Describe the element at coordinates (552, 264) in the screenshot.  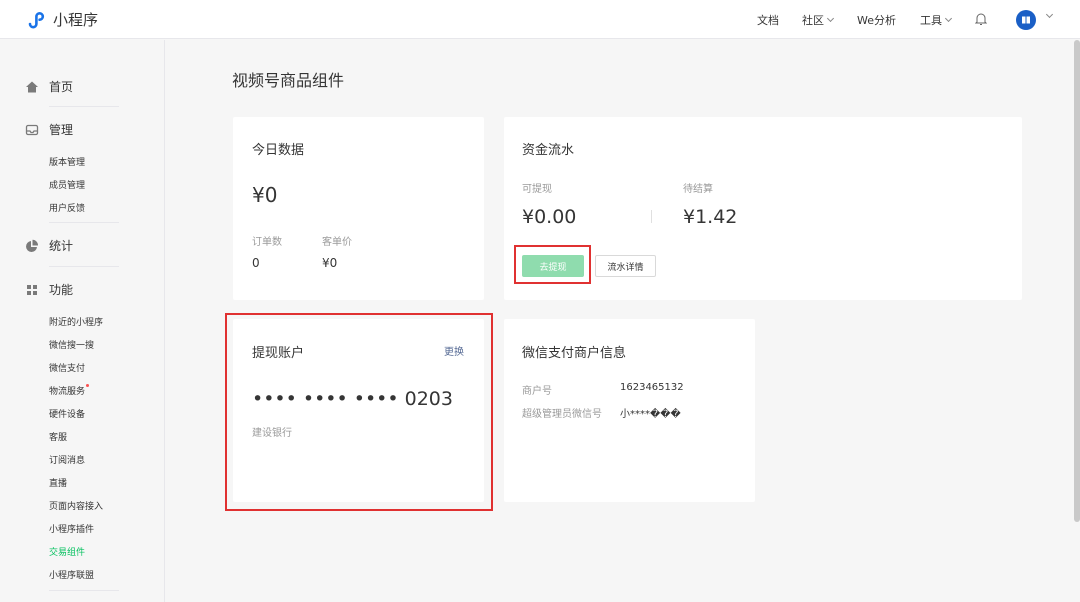
I see `highlight-withdraw` at that location.